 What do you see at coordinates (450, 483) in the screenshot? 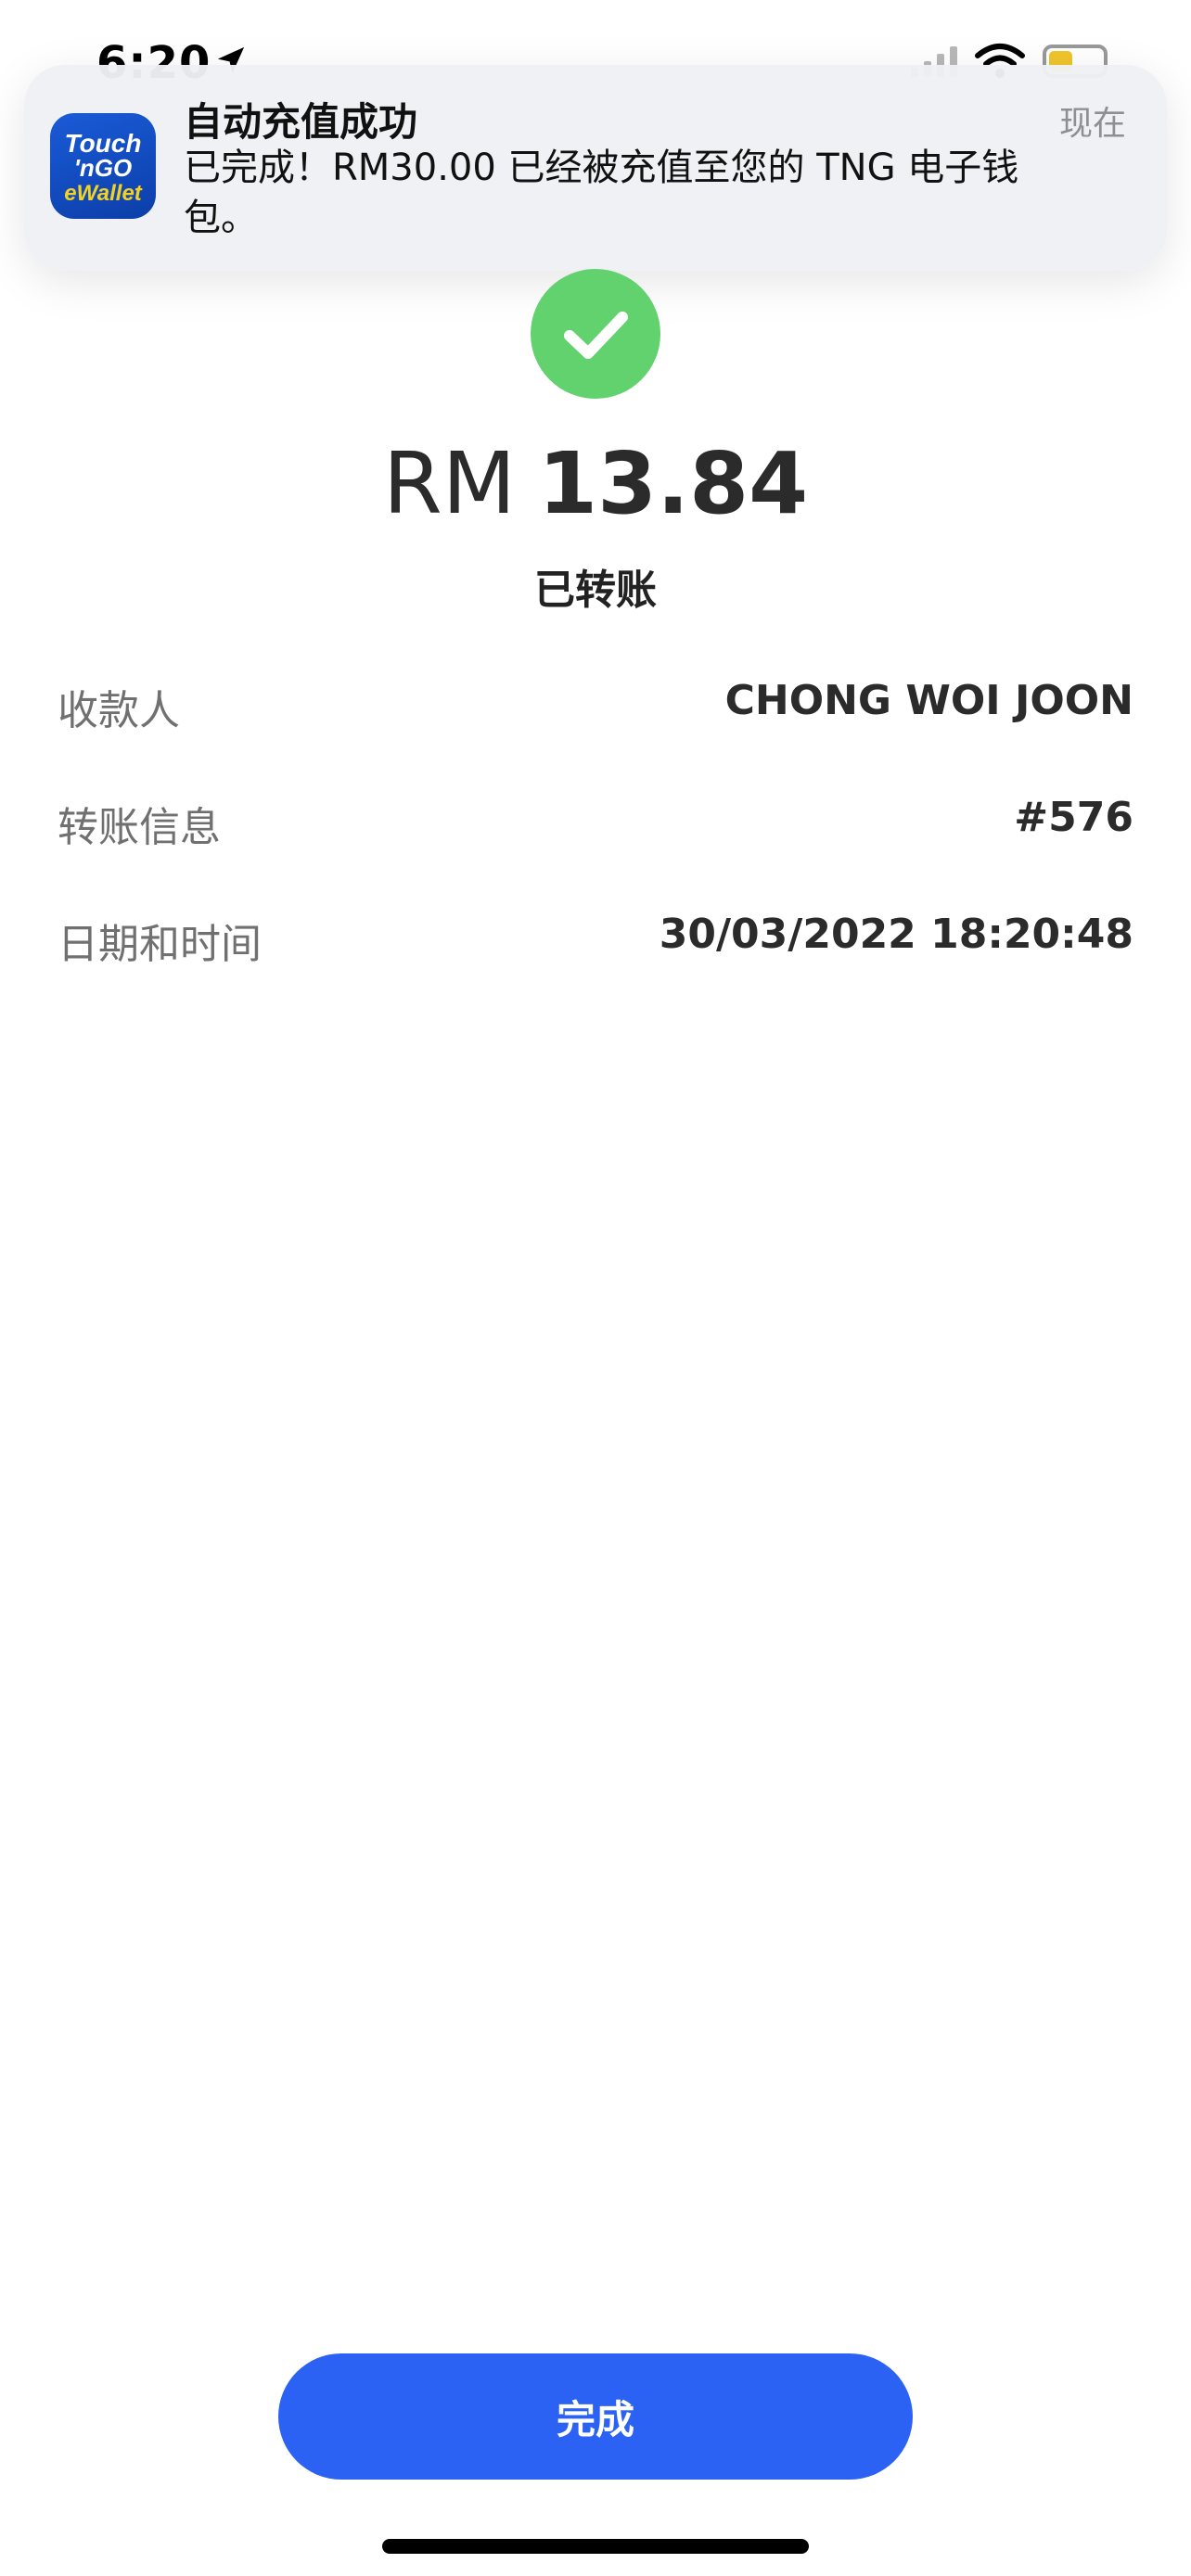
I see `amount-currency: RM` at bounding box center [450, 483].